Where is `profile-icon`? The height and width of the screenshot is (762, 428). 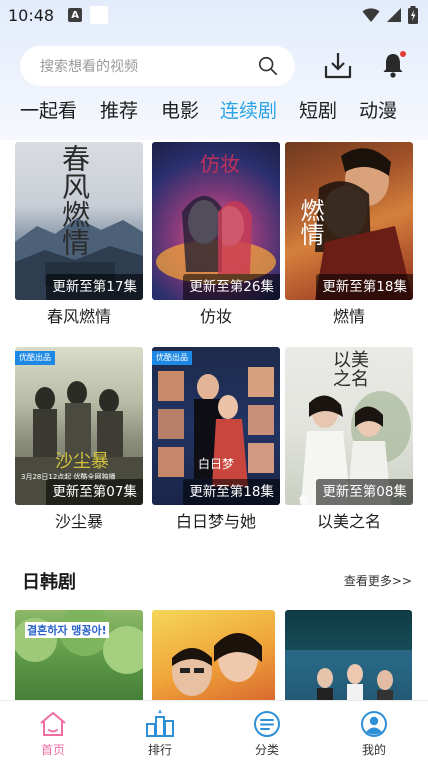 profile-icon is located at coordinates (374, 724).